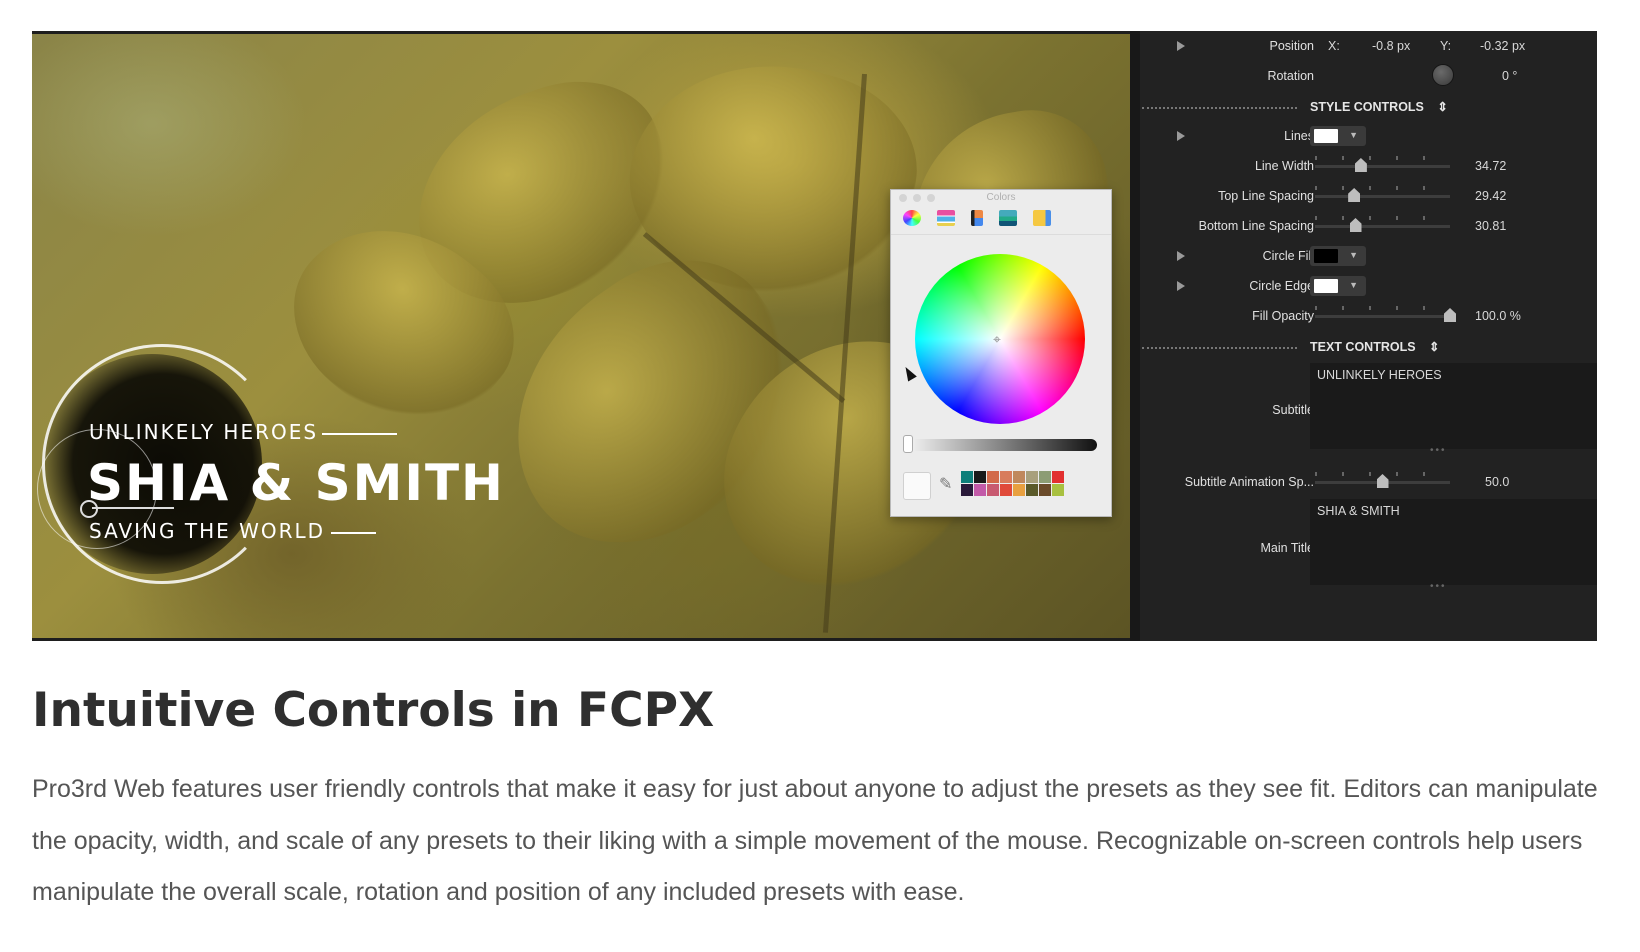 This screenshot has width=1640, height=952. Describe the element at coordinates (1001, 445) in the screenshot. I see `brightness-slider` at that location.